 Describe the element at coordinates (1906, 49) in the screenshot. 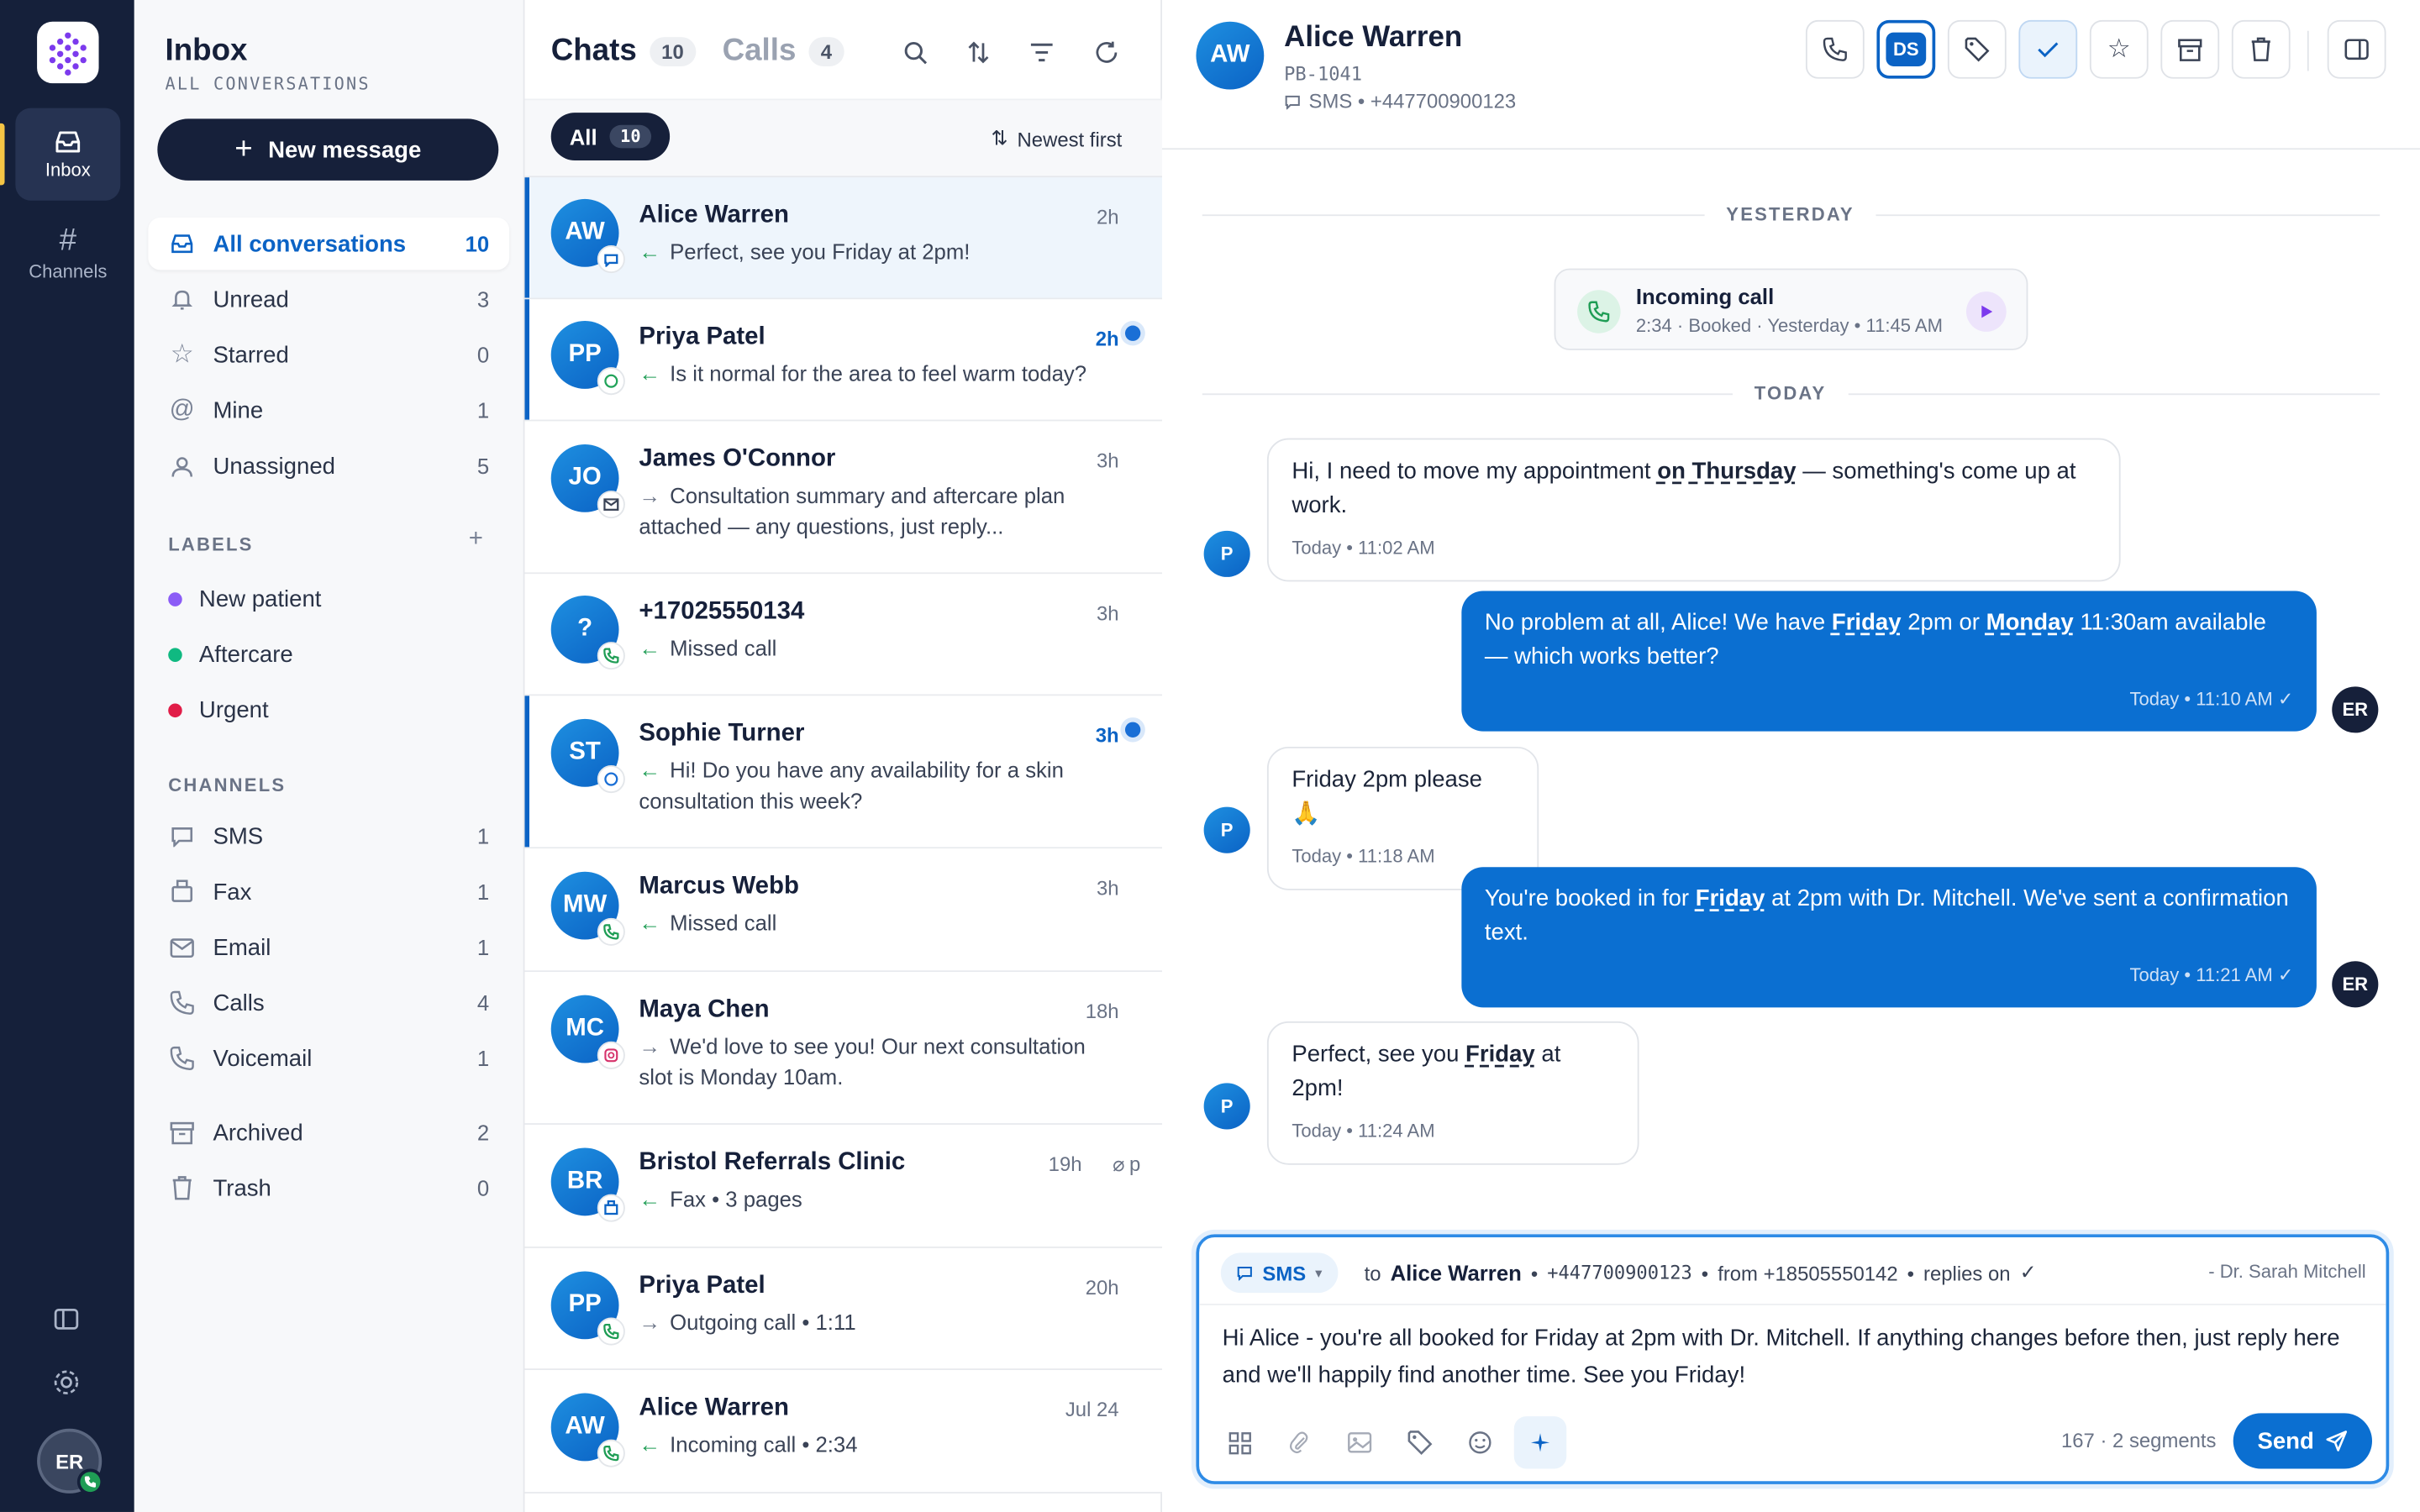

I see `assignee-button: DS` at that location.